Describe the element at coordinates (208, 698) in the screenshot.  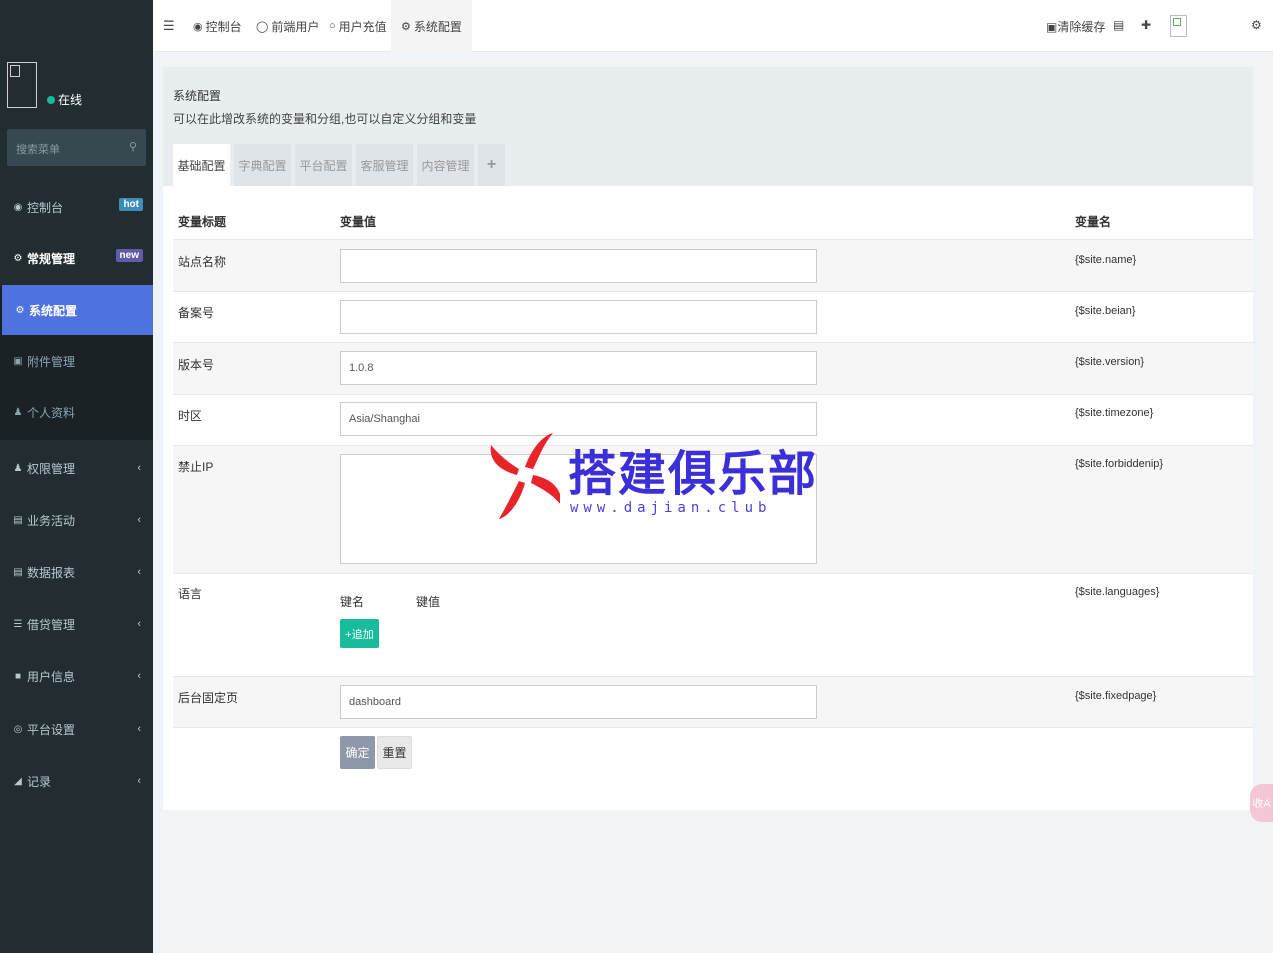
I see `label-fixed-page: 后台固定页` at that location.